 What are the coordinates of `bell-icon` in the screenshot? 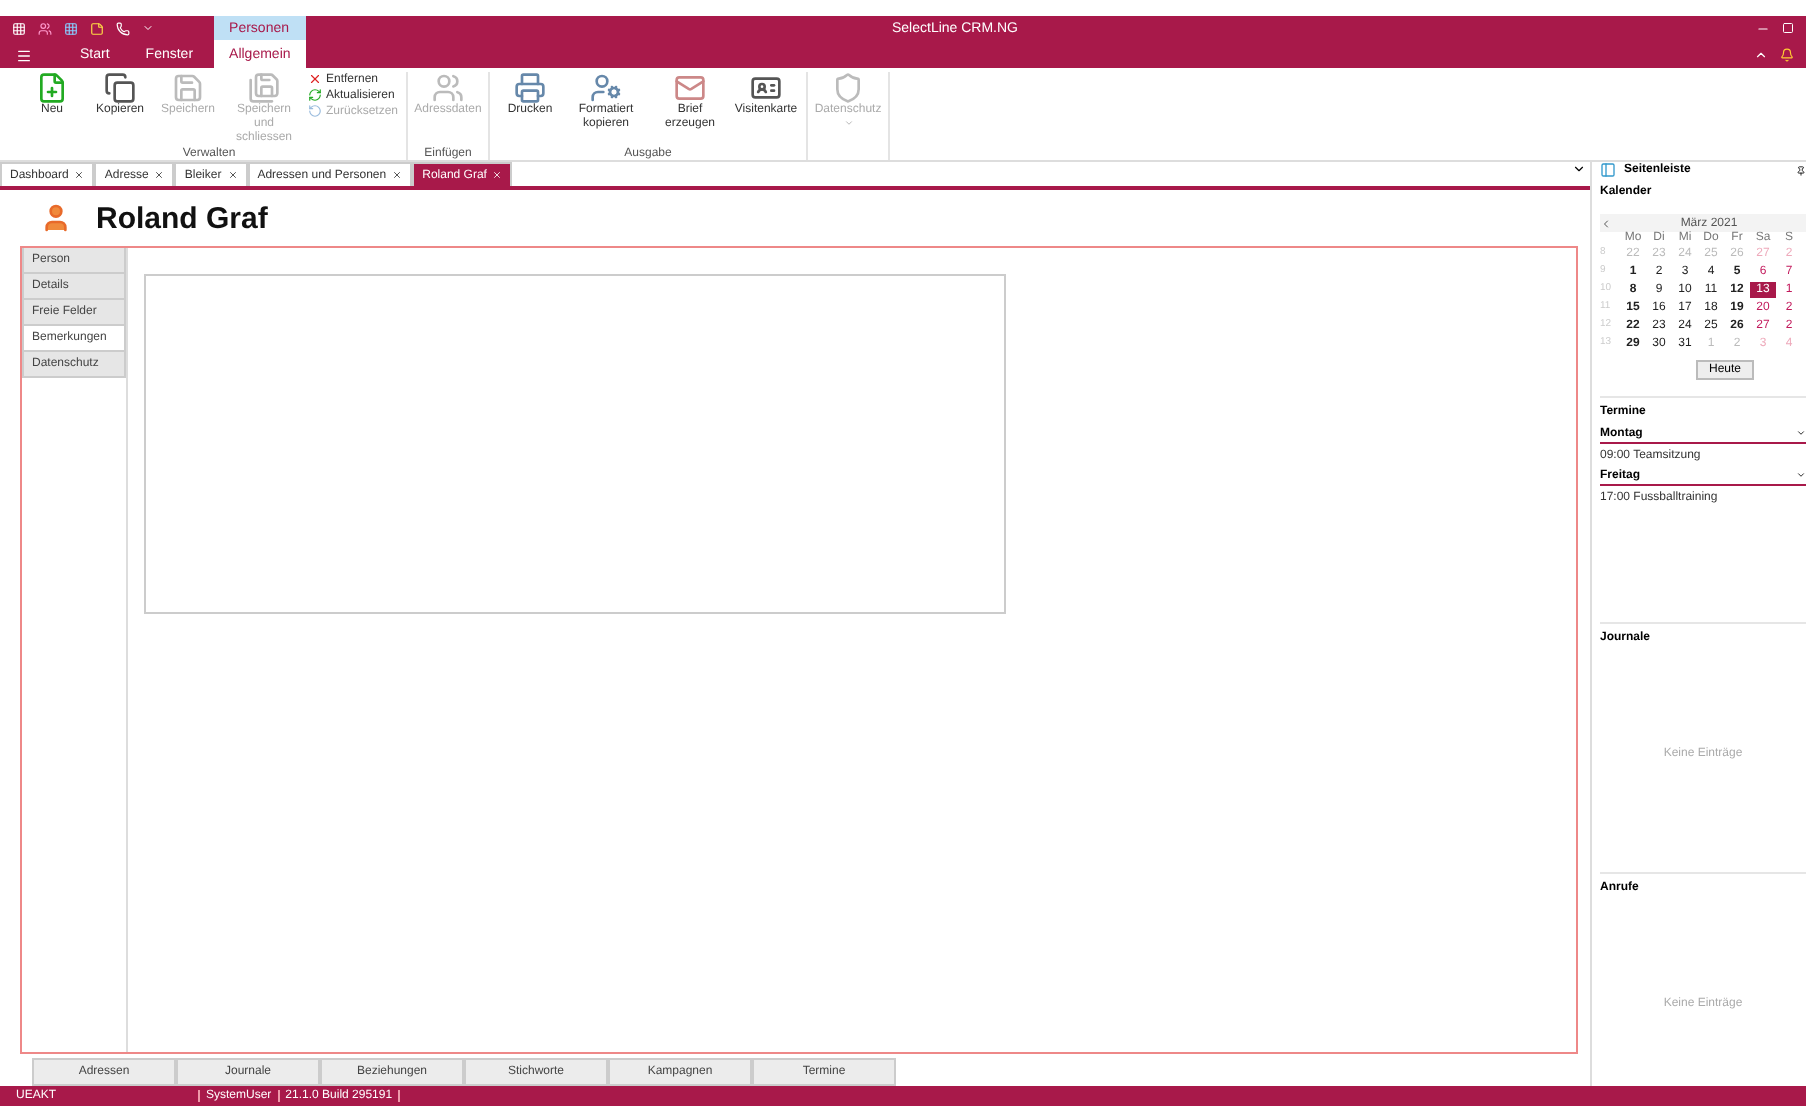 It's located at (1787, 55).